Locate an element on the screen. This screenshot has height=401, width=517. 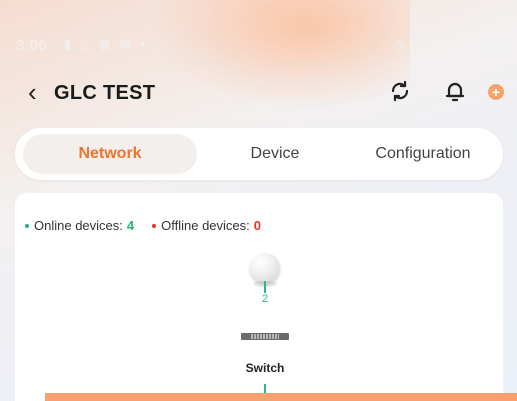
page-title: GLC TEST is located at coordinates (105, 93).